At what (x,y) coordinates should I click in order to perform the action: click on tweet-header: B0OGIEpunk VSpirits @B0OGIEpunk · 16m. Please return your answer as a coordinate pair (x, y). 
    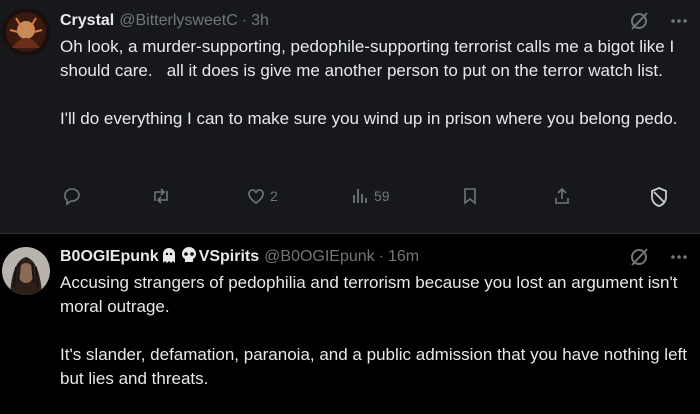
    Looking at the image, I should click on (375, 257).